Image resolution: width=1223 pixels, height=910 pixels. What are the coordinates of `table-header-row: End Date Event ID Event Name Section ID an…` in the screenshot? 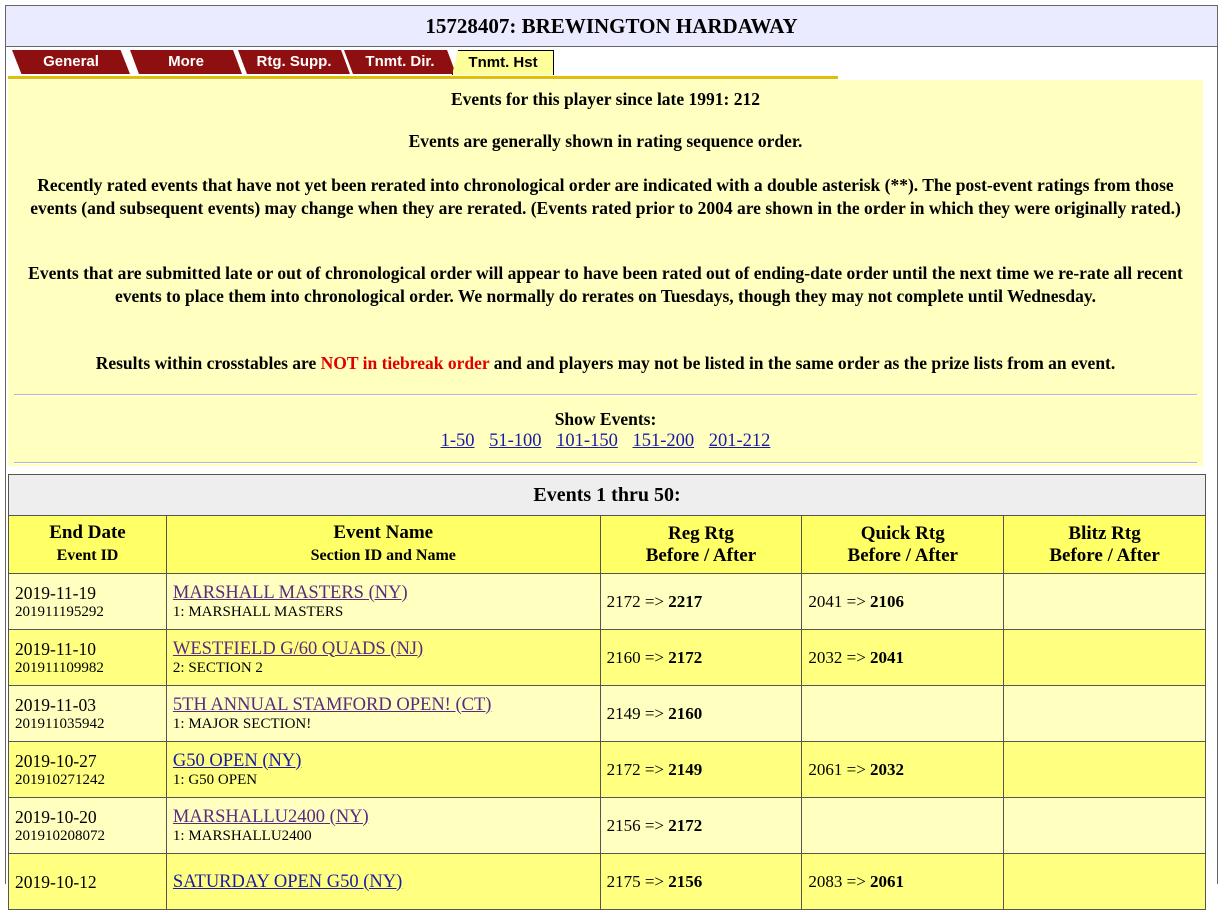 It's located at (607, 544).